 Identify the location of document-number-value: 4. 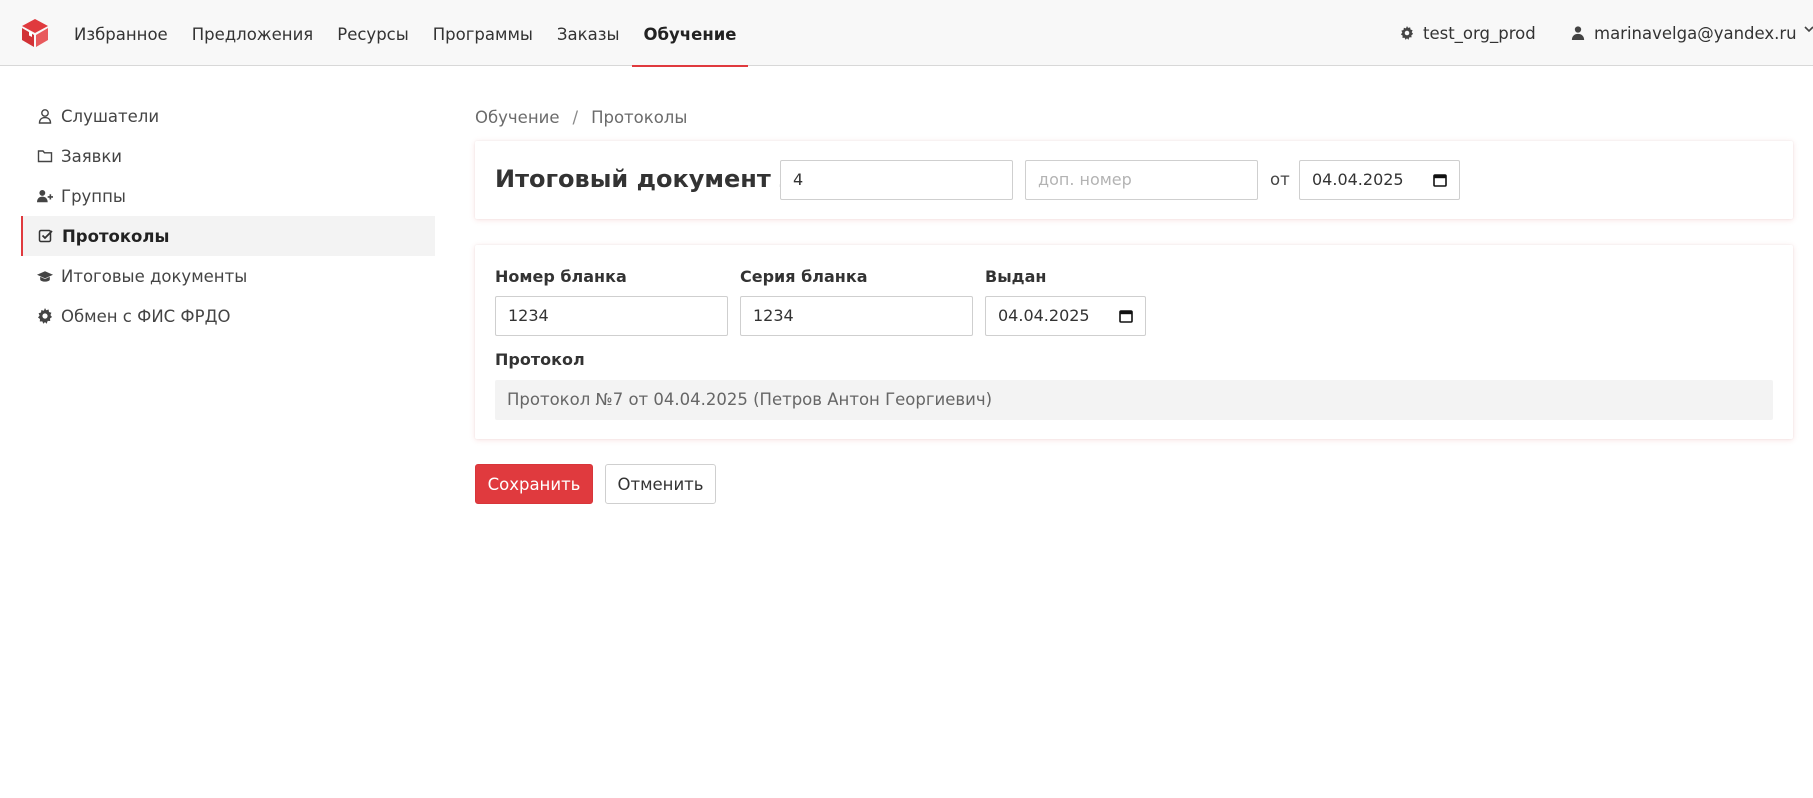
(798, 179).